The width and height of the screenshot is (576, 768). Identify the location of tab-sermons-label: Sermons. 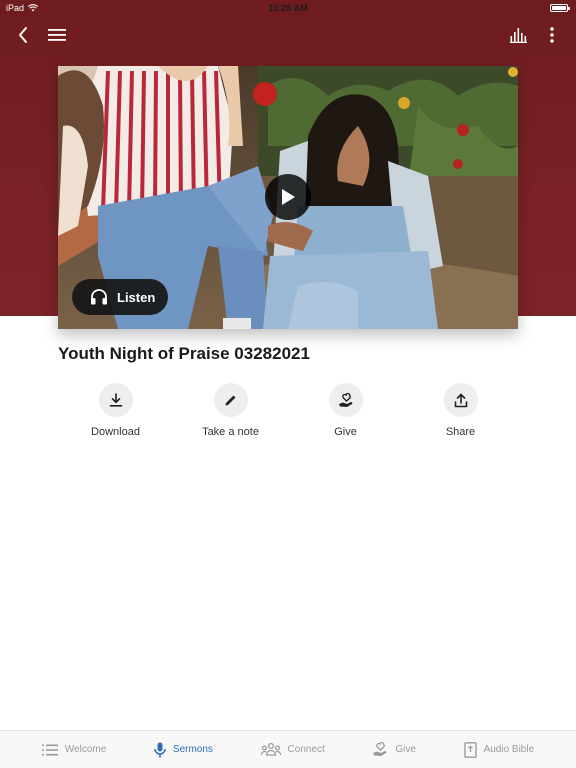
(192, 749).